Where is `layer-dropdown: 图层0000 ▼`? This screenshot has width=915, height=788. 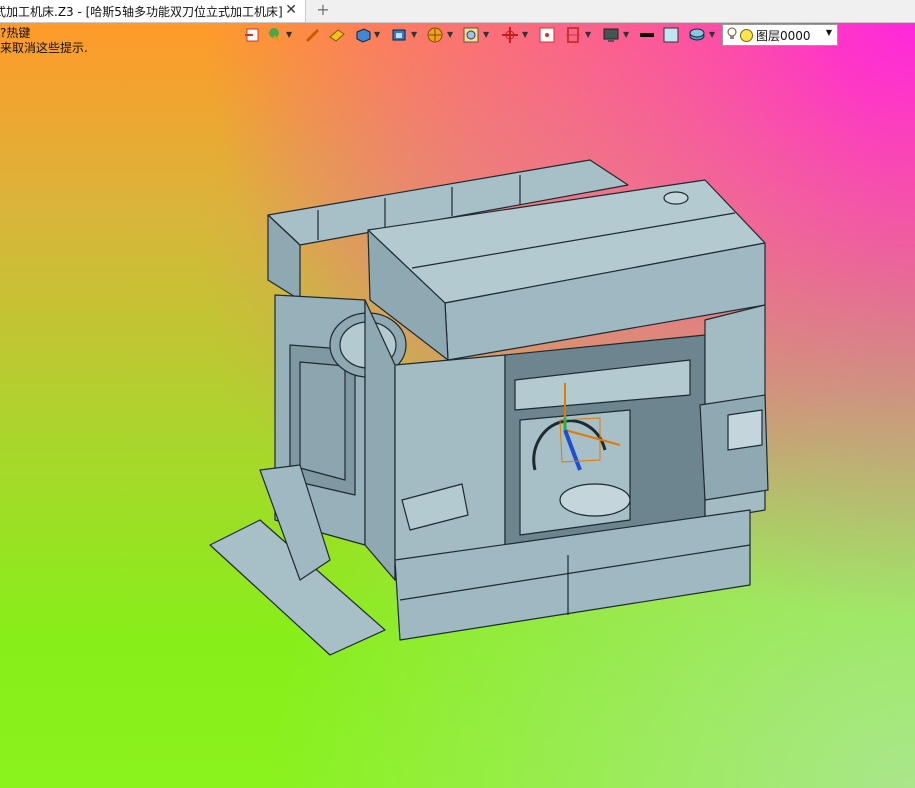
layer-dropdown: 图层0000 ▼ is located at coordinates (780, 35).